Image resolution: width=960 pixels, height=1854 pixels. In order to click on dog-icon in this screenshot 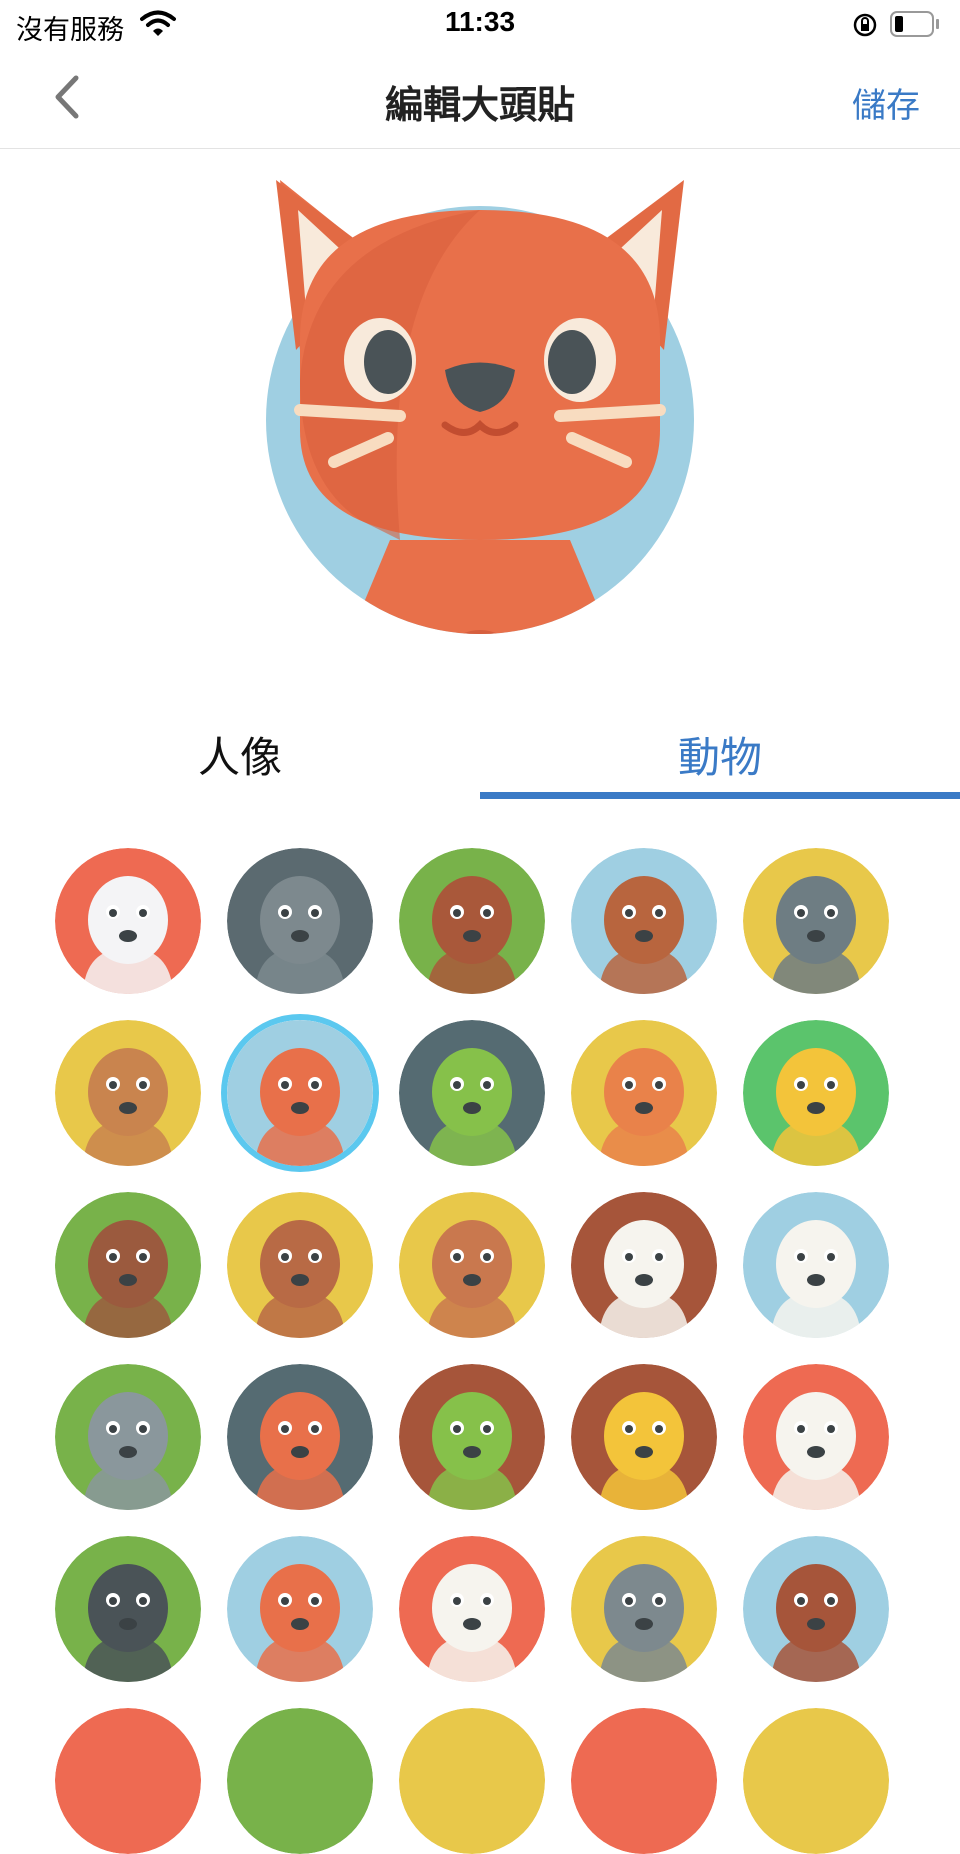, I will do `click(472, 1265)`.